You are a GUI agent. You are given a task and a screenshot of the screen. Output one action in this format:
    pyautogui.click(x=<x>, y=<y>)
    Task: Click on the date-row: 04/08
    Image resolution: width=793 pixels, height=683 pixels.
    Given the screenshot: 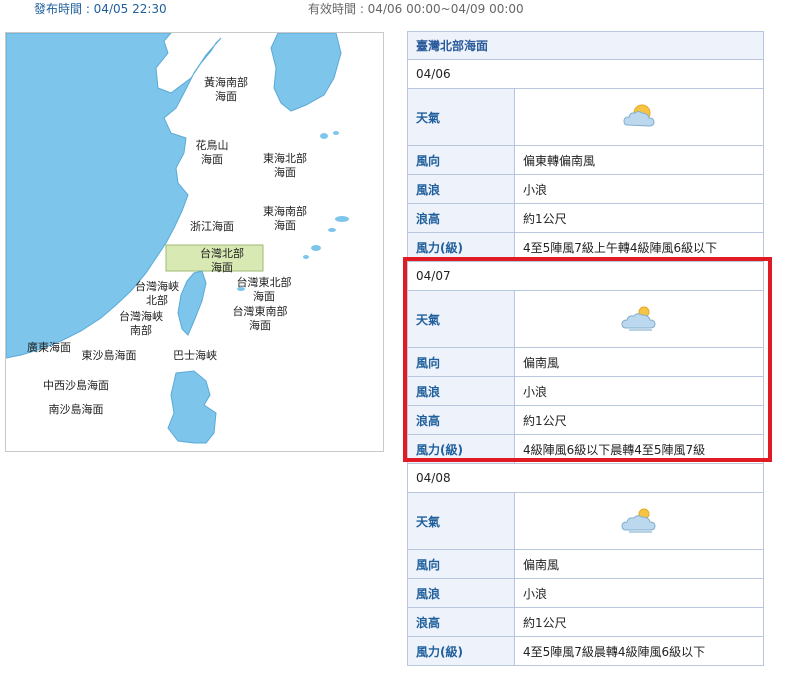 What is the action you would take?
    pyautogui.click(x=585, y=478)
    